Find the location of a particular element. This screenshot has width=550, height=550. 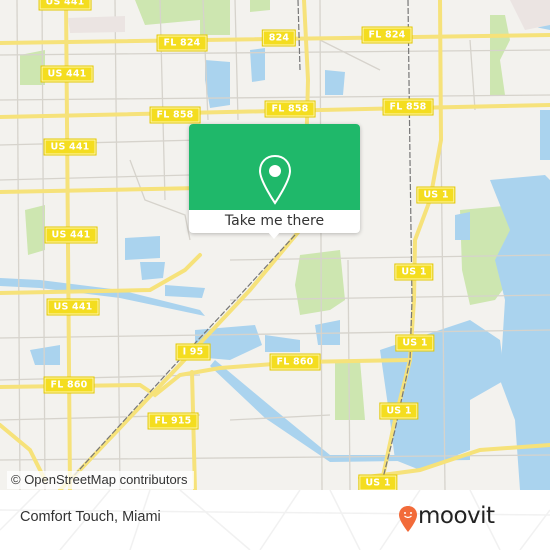

footer-bar: Comfort Touch, Miami moovit is located at coordinates (275, 520).